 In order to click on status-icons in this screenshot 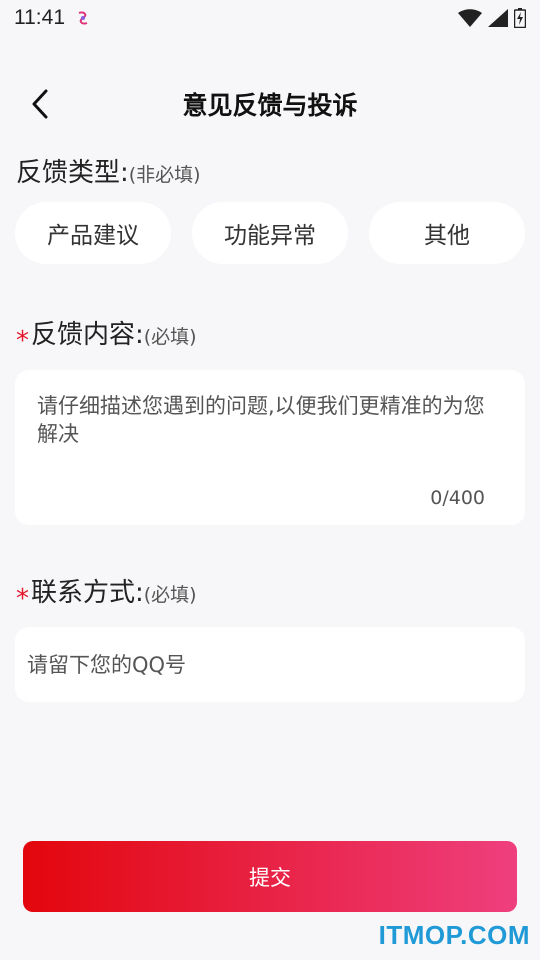, I will do `click(492, 18)`.